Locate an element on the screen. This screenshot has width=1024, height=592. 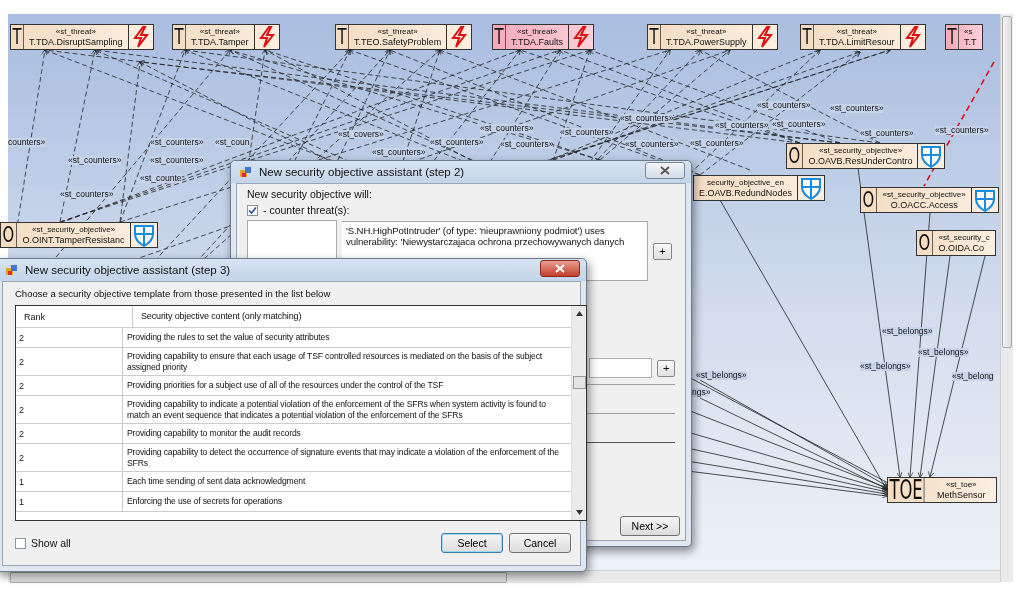
threat-description: 'S.NH.HighPotIntruder' (of type: 'nieuprawniony podmiot') uses vulnerability: 'Niewystarczajaca ochrona przechowywanych danych is located at coordinates (486, 236).